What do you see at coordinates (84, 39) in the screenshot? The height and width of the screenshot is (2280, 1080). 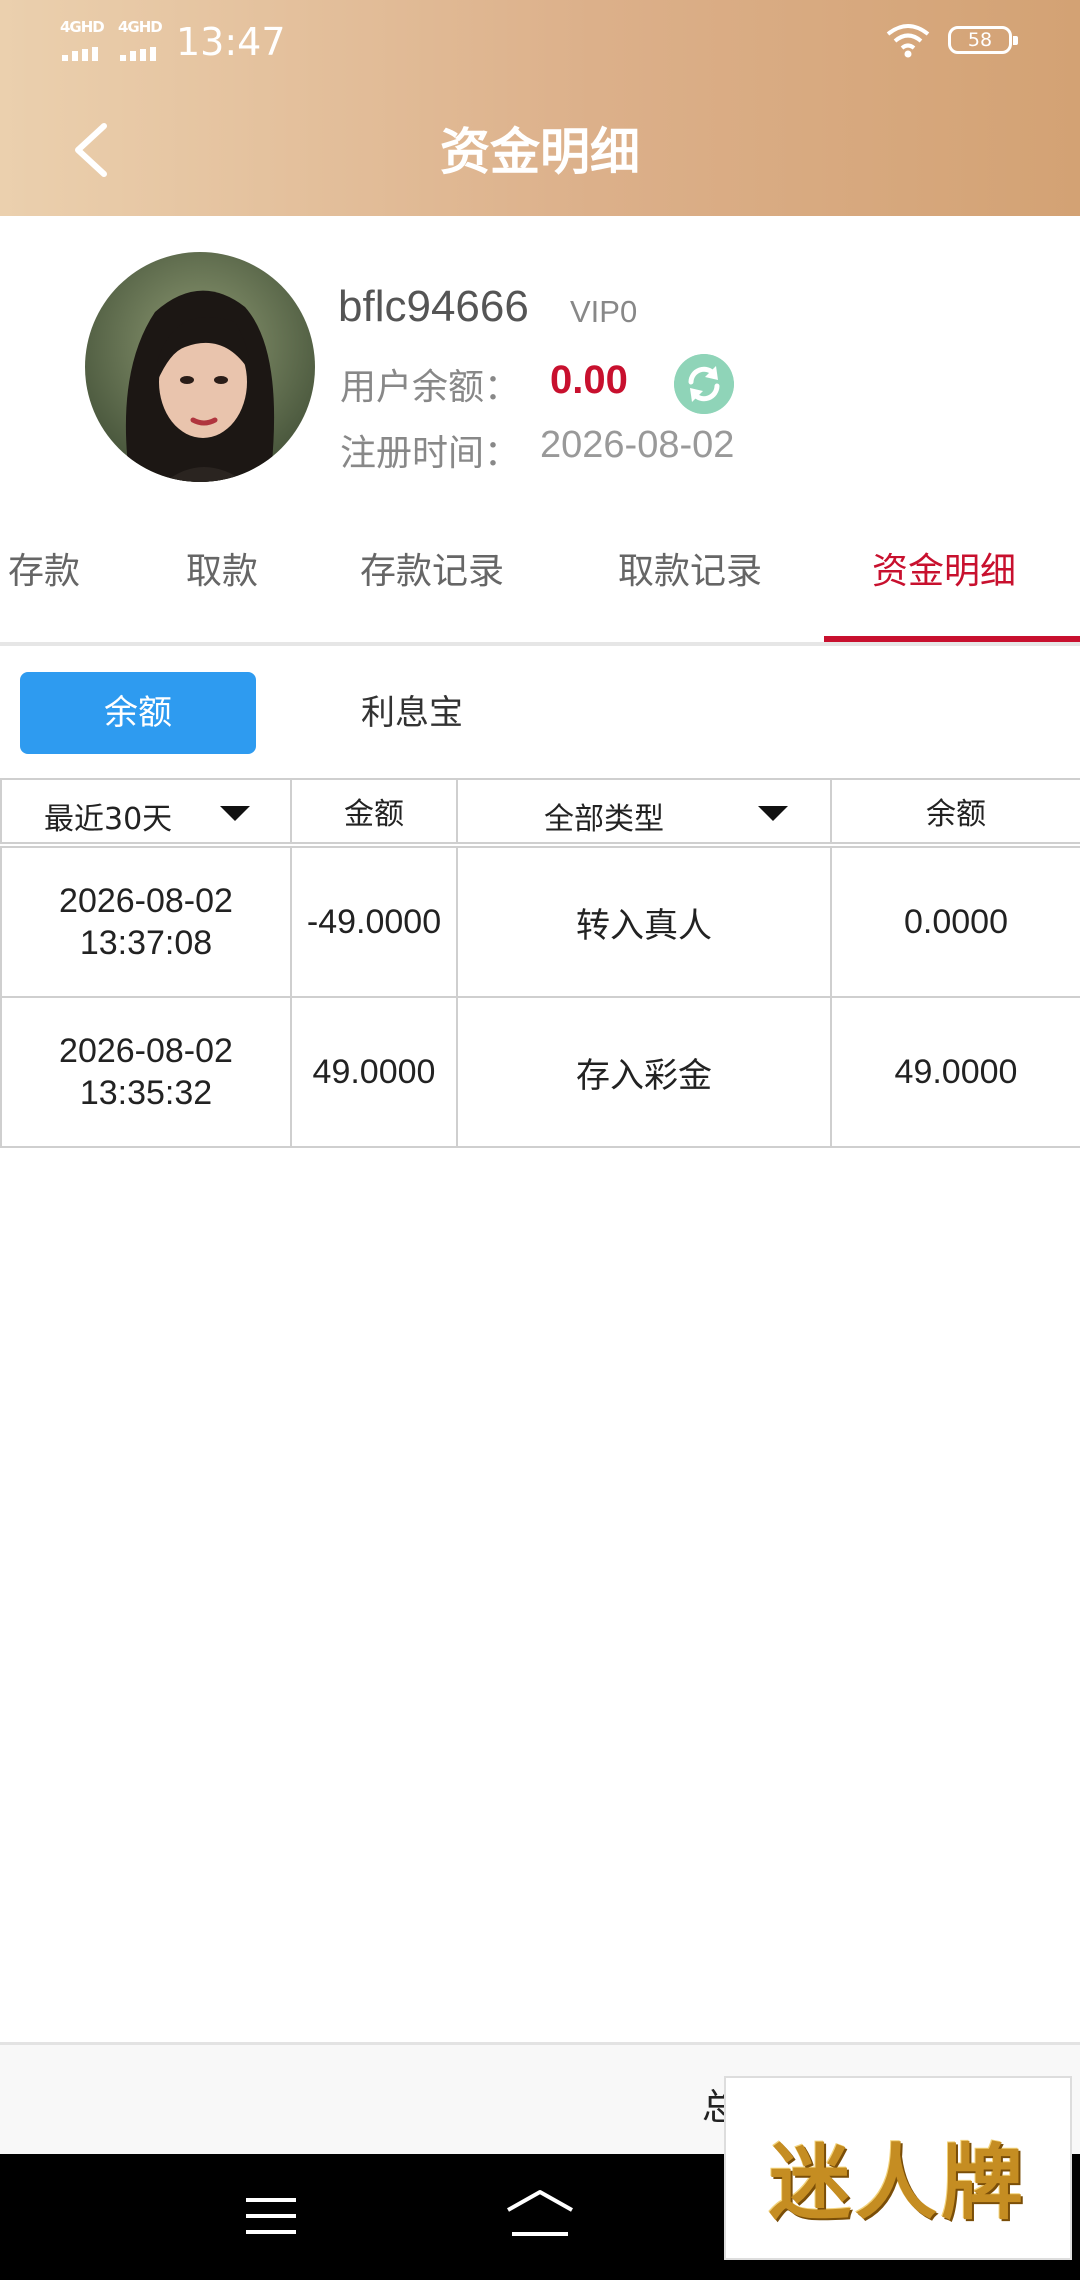 I see `signal-icon-sim1: 4GHD` at bounding box center [84, 39].